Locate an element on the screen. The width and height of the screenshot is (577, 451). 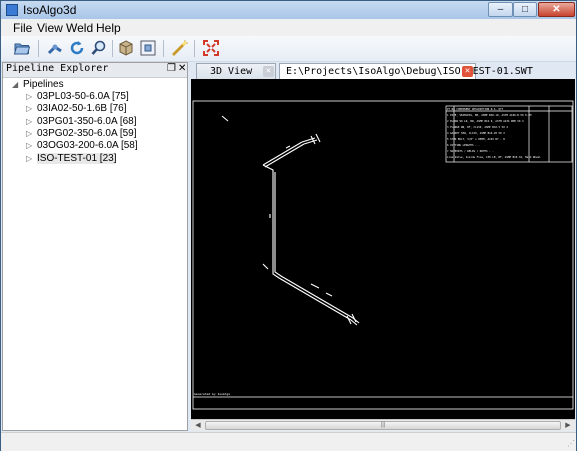
menu-help: Help is located at coordinates (108, 28).